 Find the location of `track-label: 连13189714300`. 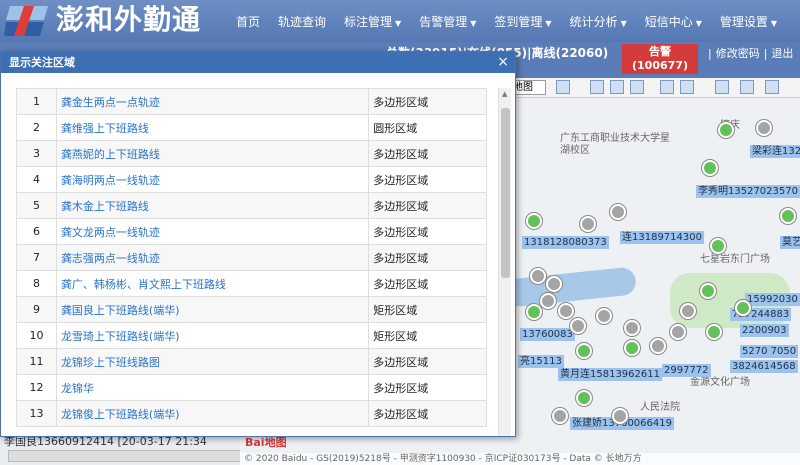

track-label: 连13189714300 is located at coordinates (662, 237).